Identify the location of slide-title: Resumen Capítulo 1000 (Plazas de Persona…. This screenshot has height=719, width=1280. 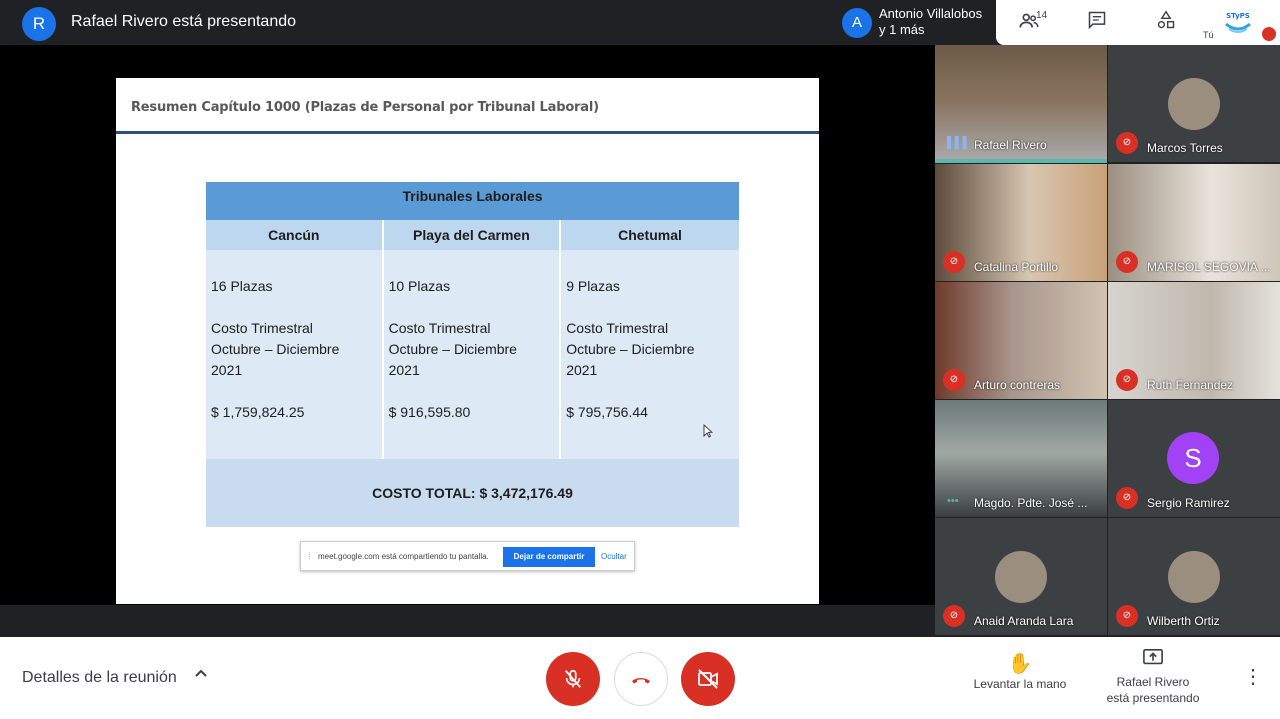
(365, 107).